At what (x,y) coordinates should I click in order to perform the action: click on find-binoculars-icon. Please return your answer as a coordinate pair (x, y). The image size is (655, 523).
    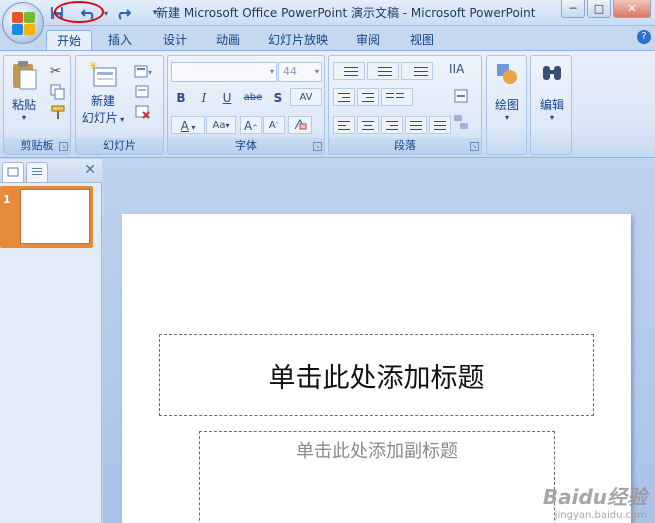
    Looking at the image, I should click on (552, 74).